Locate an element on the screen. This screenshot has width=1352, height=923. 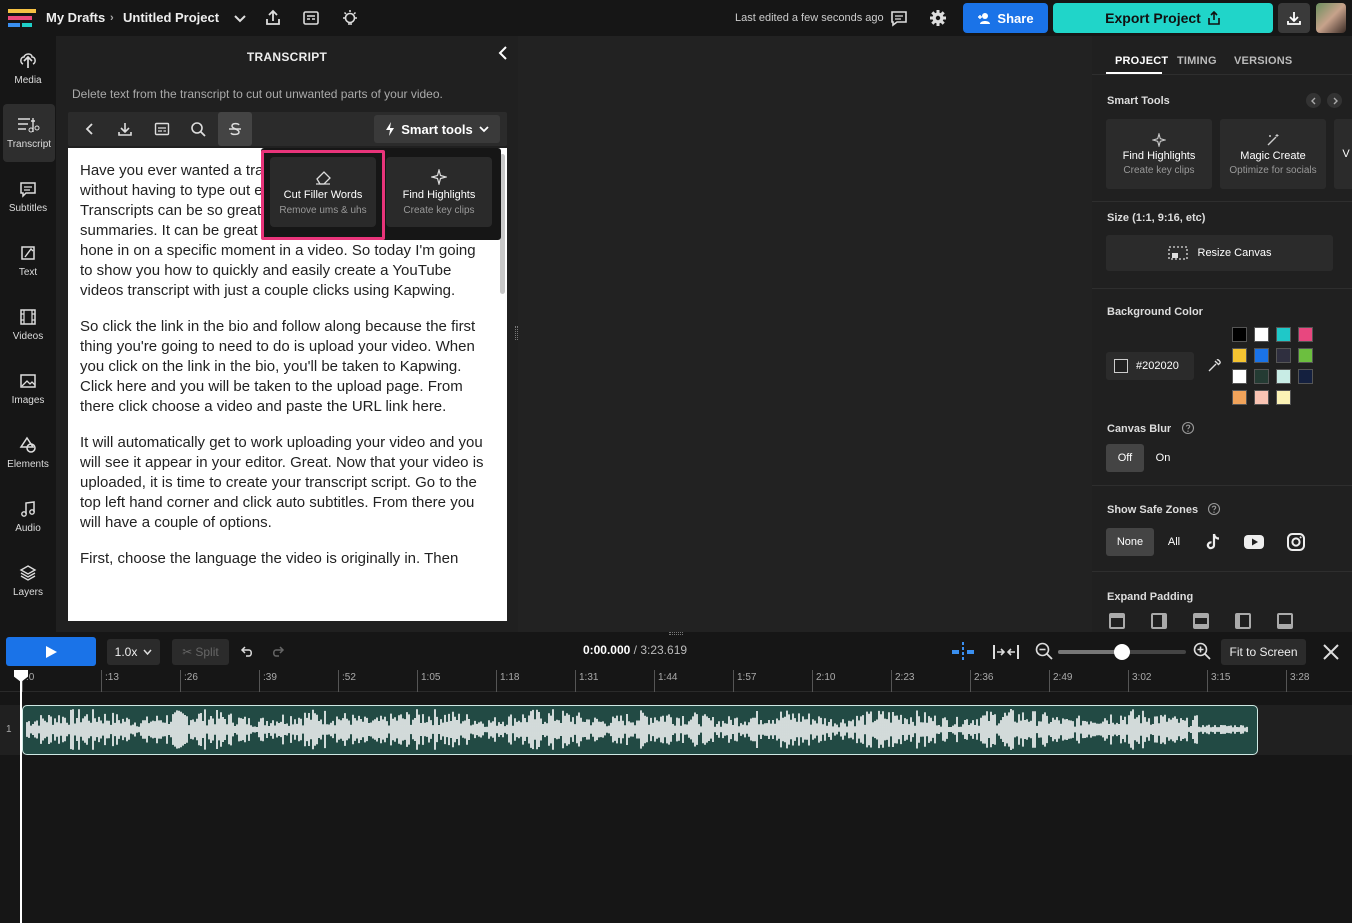
track-number: 1 is located at coordinates (9, 729).